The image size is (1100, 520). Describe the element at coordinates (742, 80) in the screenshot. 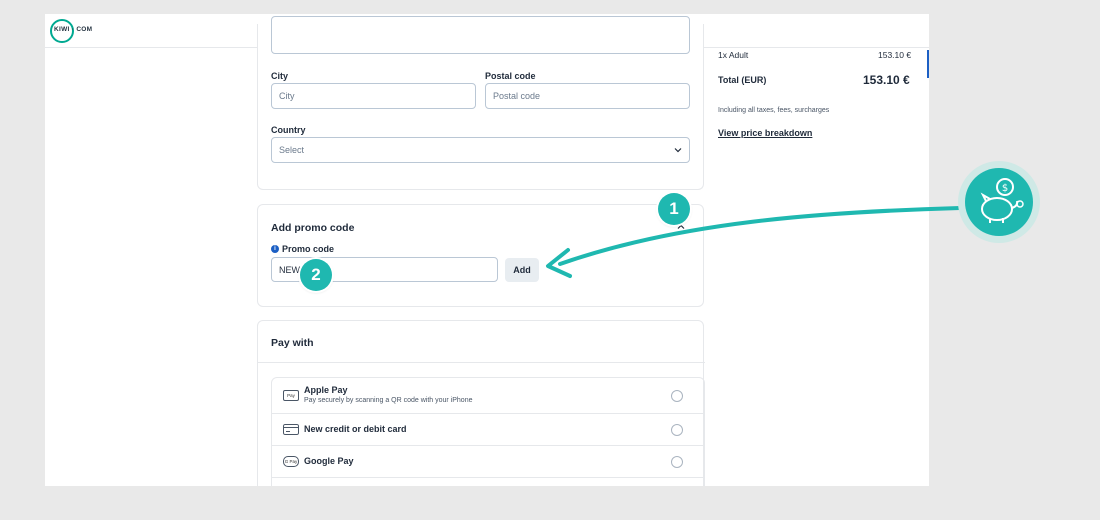

I see `total-label: Total (EUR)` at that location.